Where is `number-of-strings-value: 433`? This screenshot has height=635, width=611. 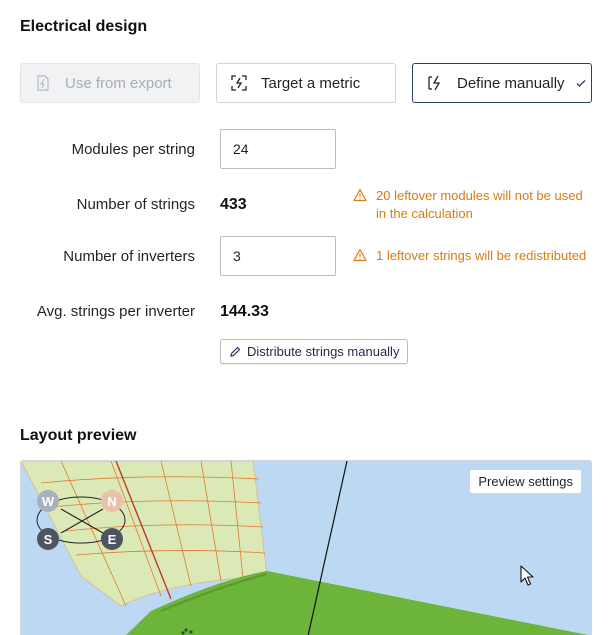 number-of-strings-value: 433 is located at coordinates (233, 204).